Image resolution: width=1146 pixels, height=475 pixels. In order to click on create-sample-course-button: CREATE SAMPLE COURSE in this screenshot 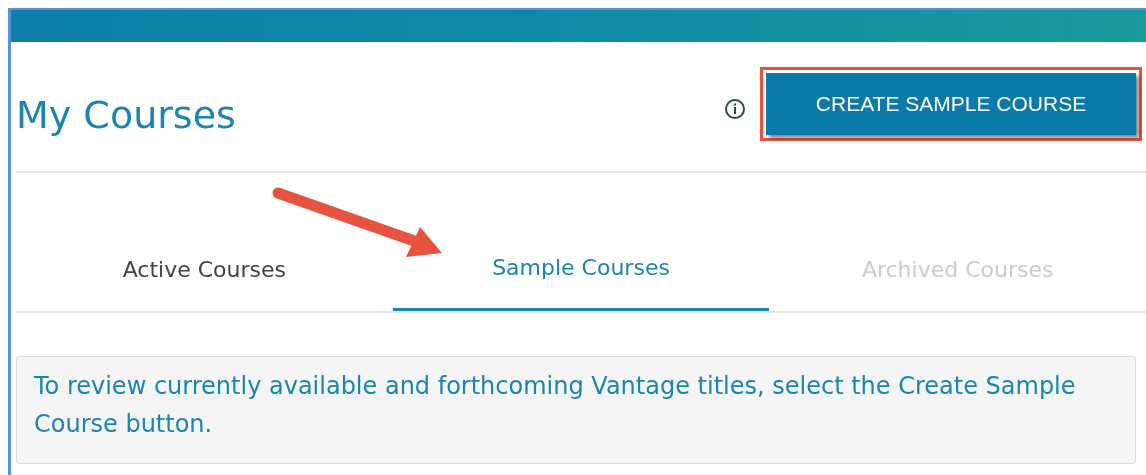, I will do `click(951, 103)`.